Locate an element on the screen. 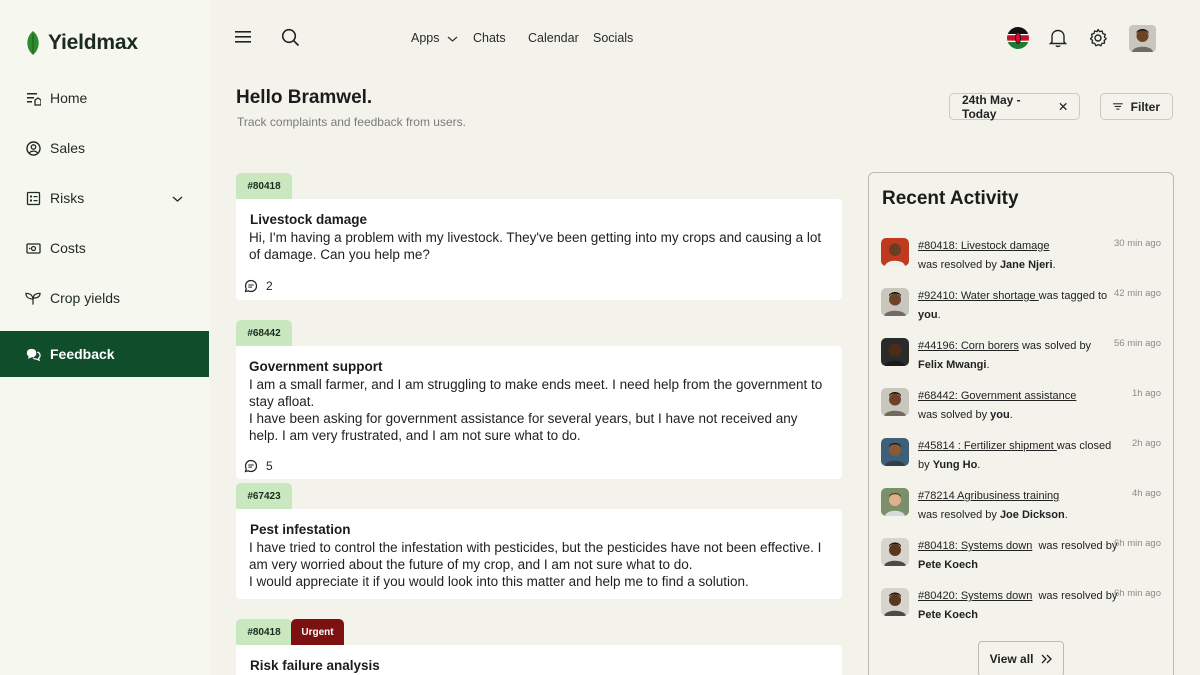  ticket-id-tag: #67423 is located at coordinates (264, 496).